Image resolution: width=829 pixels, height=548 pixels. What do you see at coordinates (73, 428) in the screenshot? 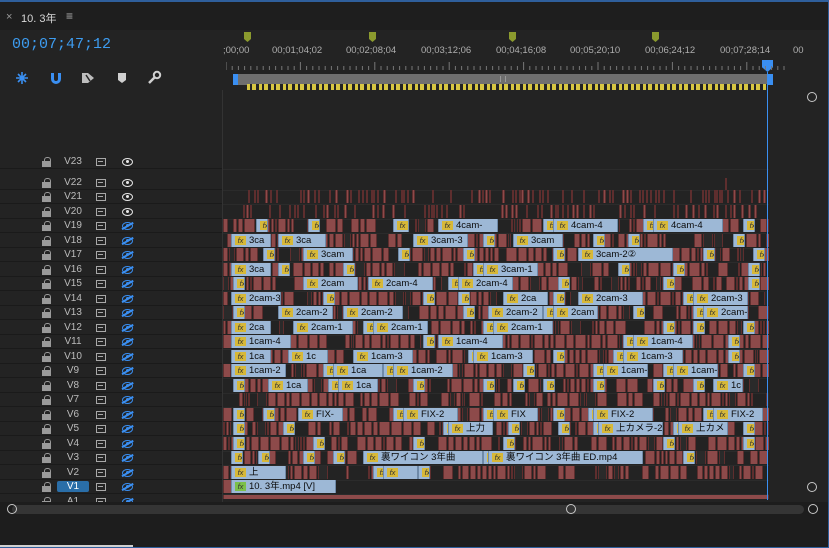
I see `track-name: V5` at bounding box center [73, 428].